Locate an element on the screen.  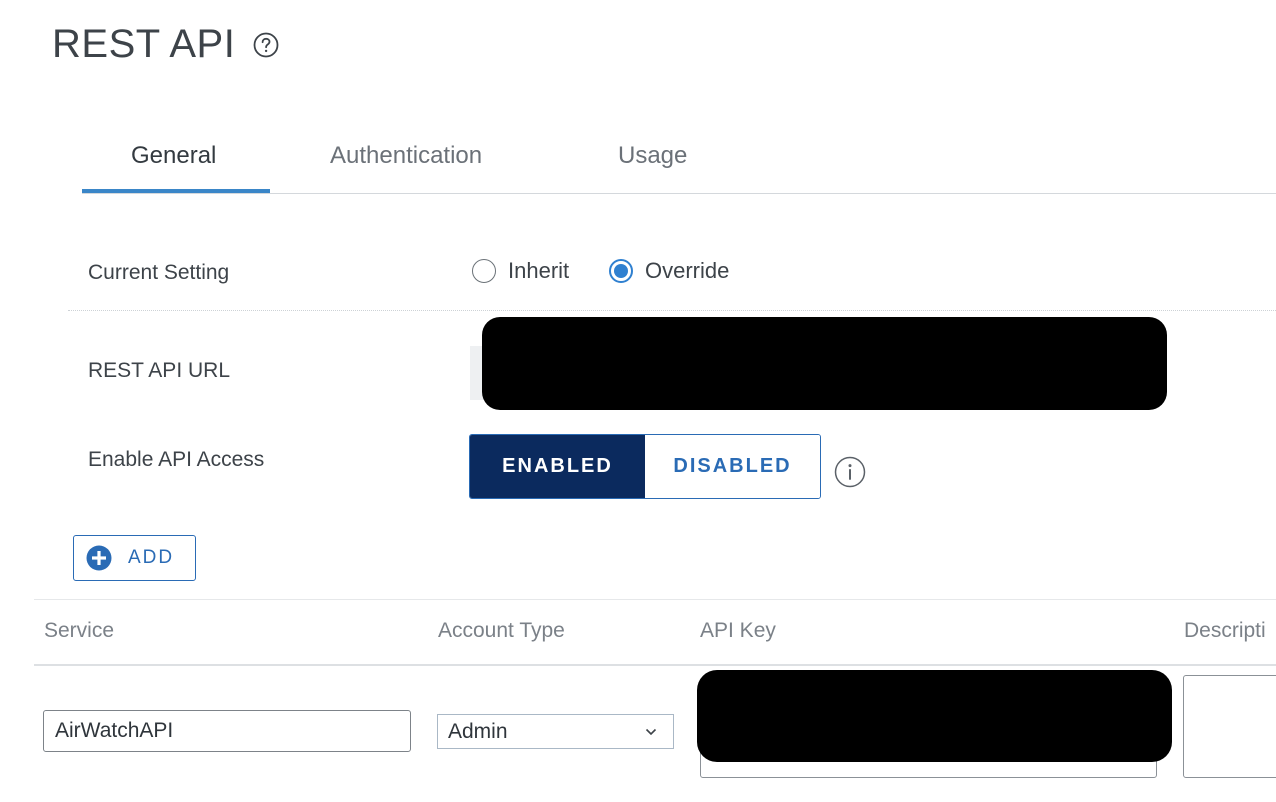
tab-usage: Usage is located at coordinates (652, 156).